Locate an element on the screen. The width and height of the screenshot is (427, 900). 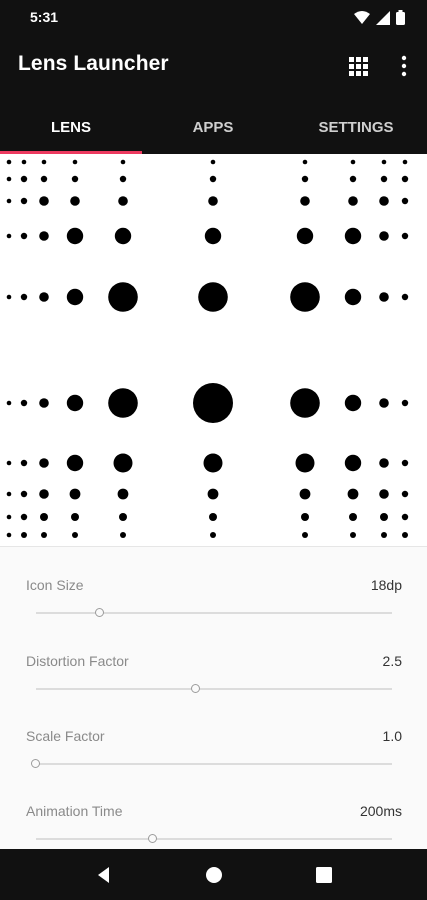
icon-size-slider is located at coordinates (214, 613).